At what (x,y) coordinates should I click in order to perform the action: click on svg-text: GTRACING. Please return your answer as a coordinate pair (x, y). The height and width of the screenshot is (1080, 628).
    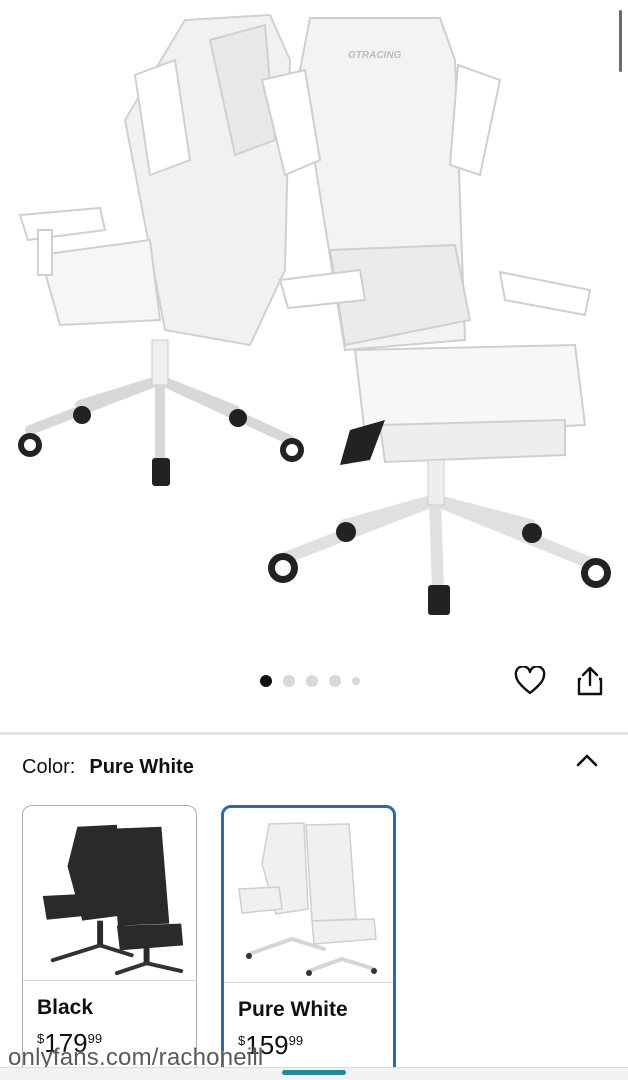
    Looking at the image, I should click on (375, 55).